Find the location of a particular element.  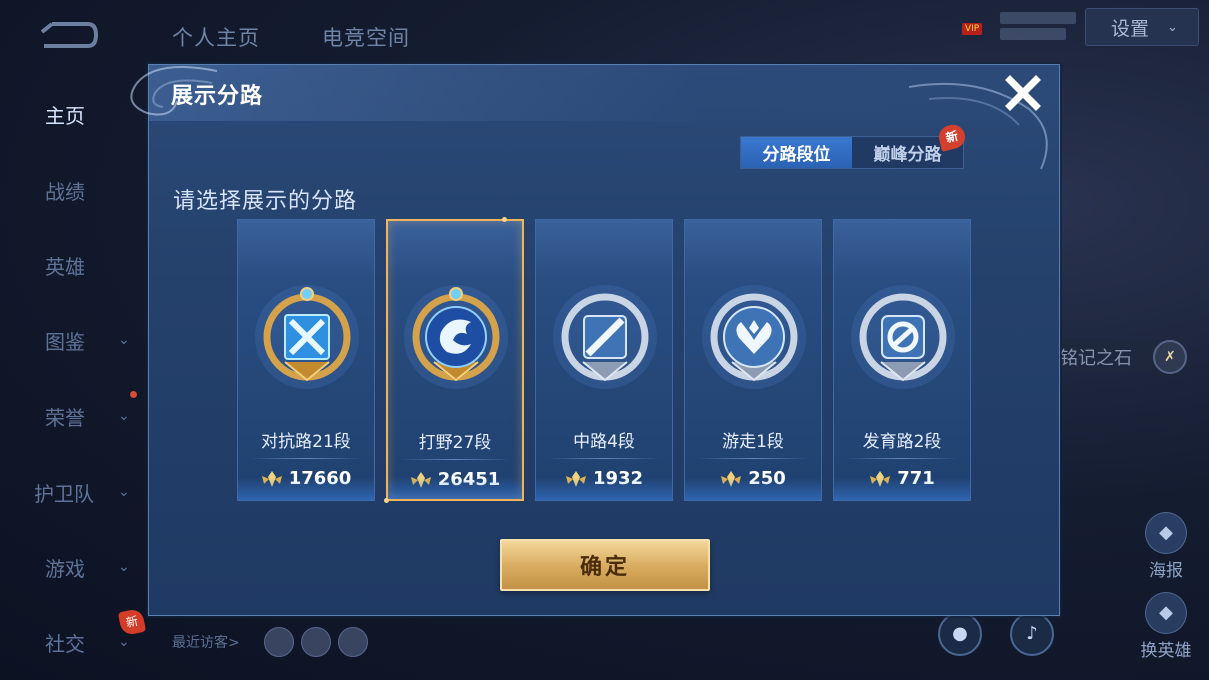

confirm-label: 确定 is located at coordinates (604, 567).